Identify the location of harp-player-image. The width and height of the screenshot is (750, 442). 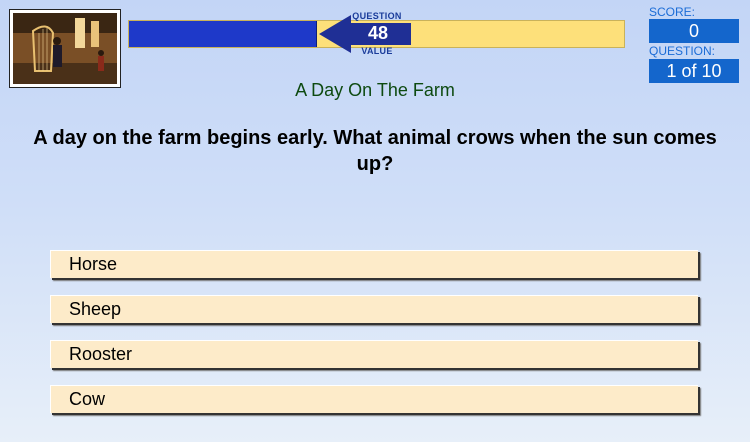
(65, 48).